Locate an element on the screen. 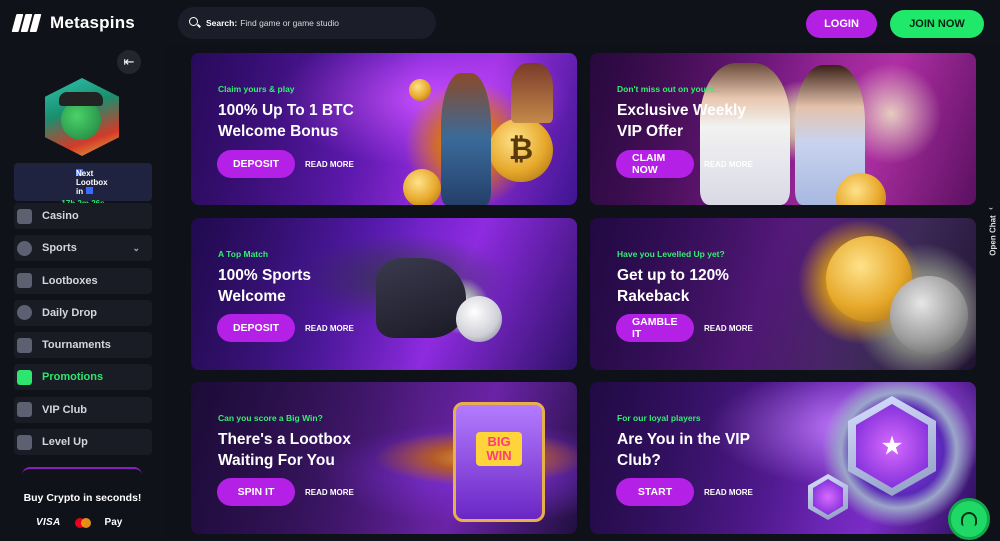 The width and height of the screenshot is (1000, 541). sidebar-item-lootboxes: Lootboxes is located at coordinates (83, 280).